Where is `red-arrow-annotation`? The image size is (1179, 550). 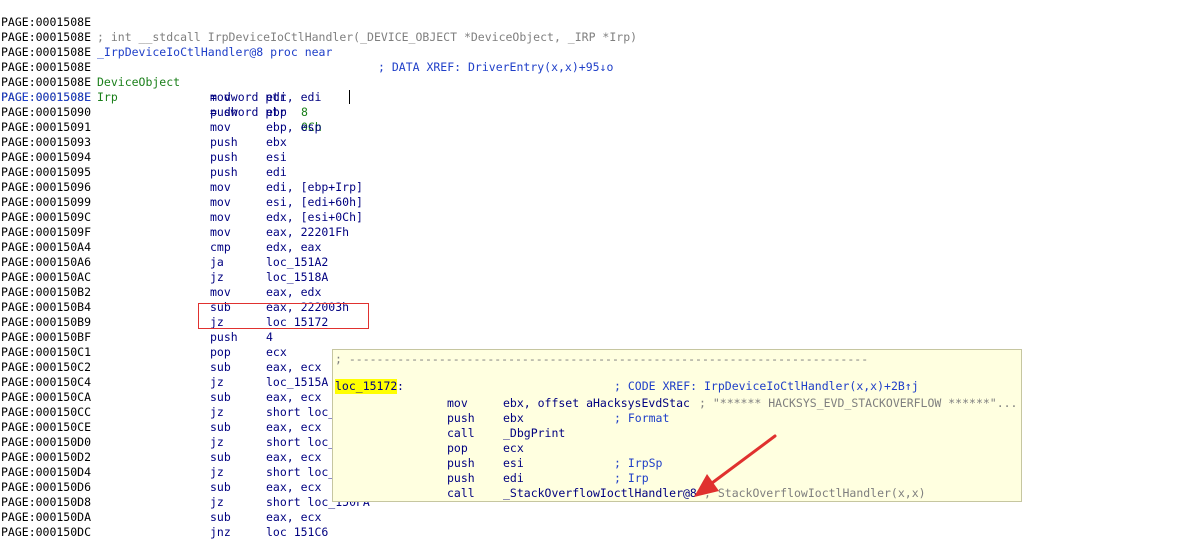
red-arrow-annotation is located at coordinates (735, 465).